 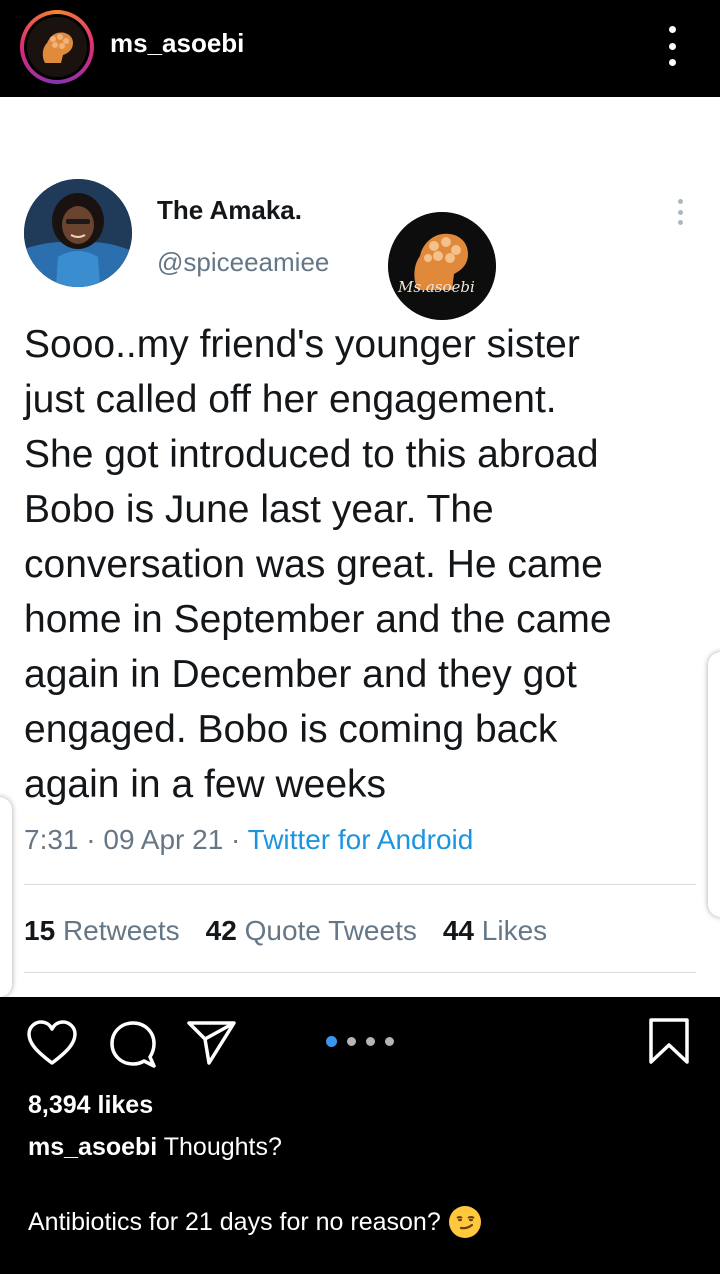 What do you see at coordinates (92, 1147) in the screenshot?
I see `caption-username: ms_asoebi` at bounding box center [92, 1147].